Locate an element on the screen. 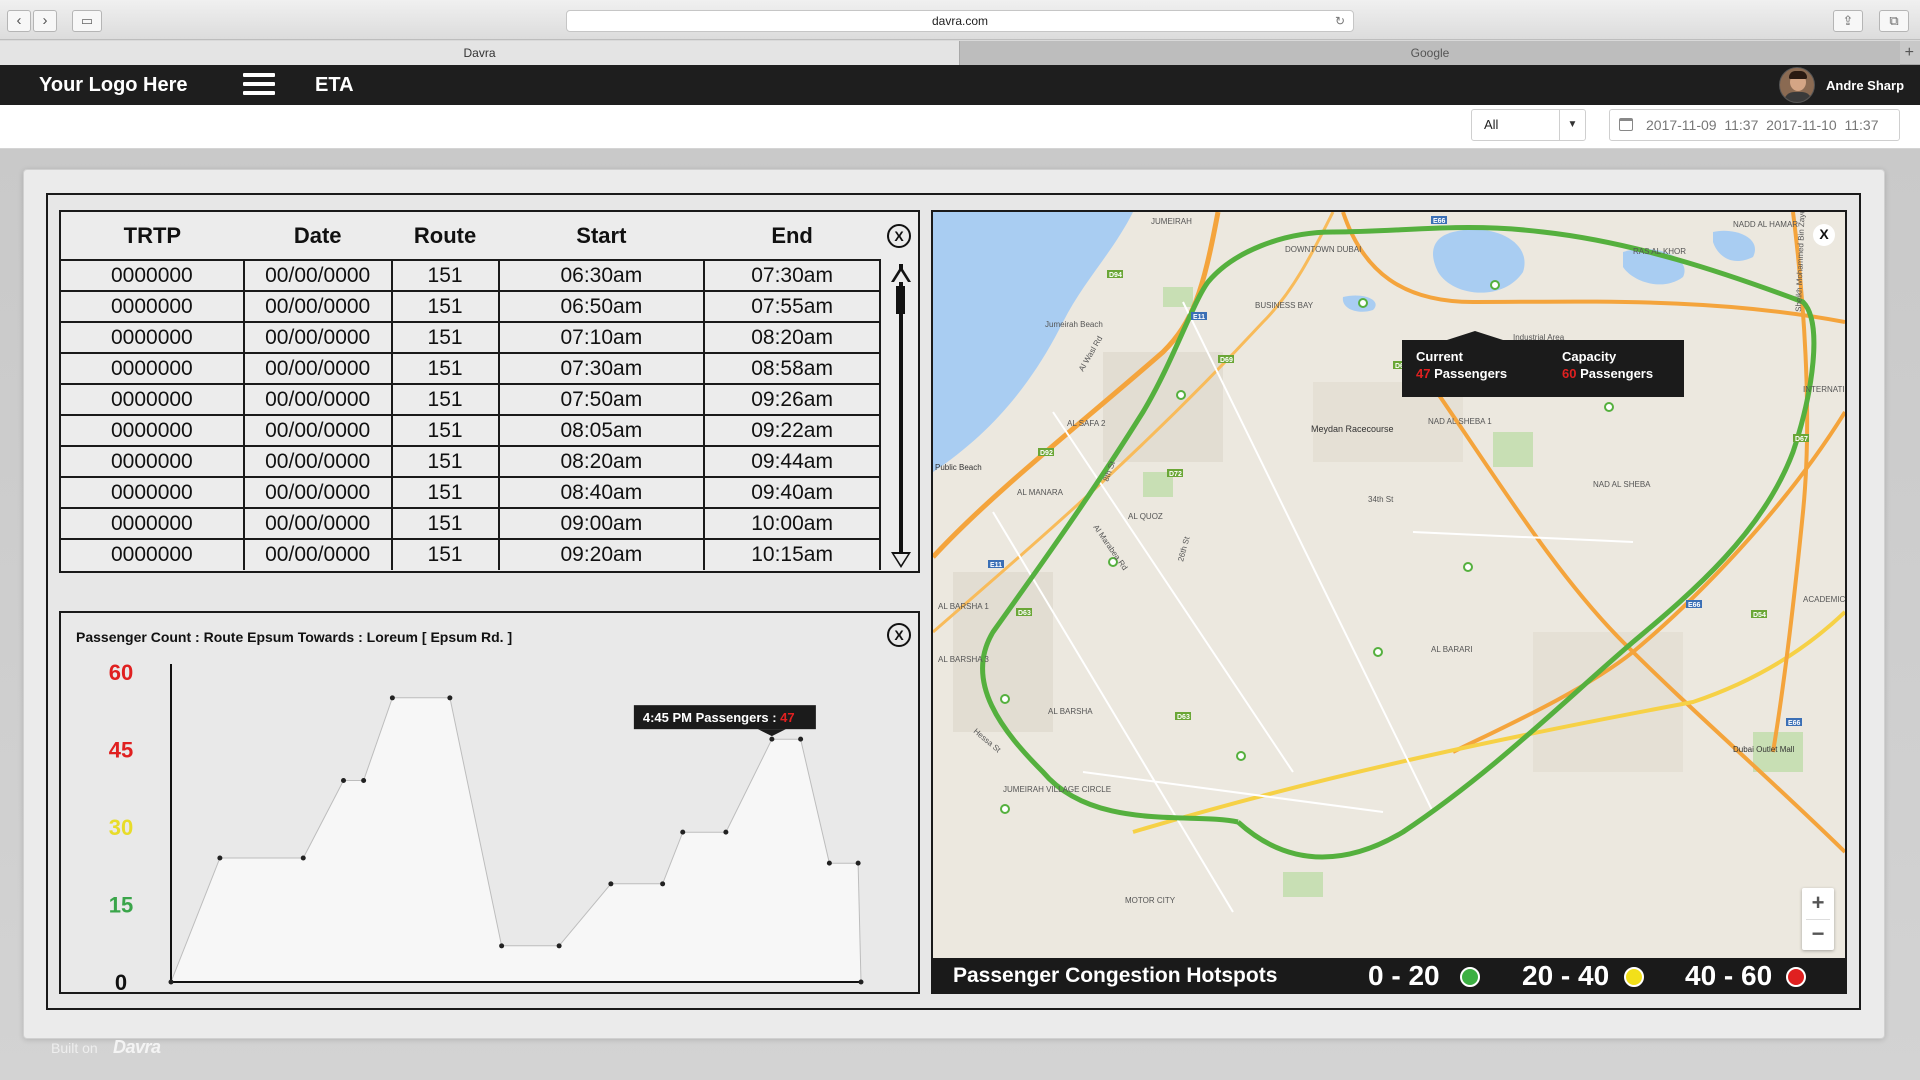  annotation-label: 4:45 PM Passengers : 47 is located at coordinates (719, 717).